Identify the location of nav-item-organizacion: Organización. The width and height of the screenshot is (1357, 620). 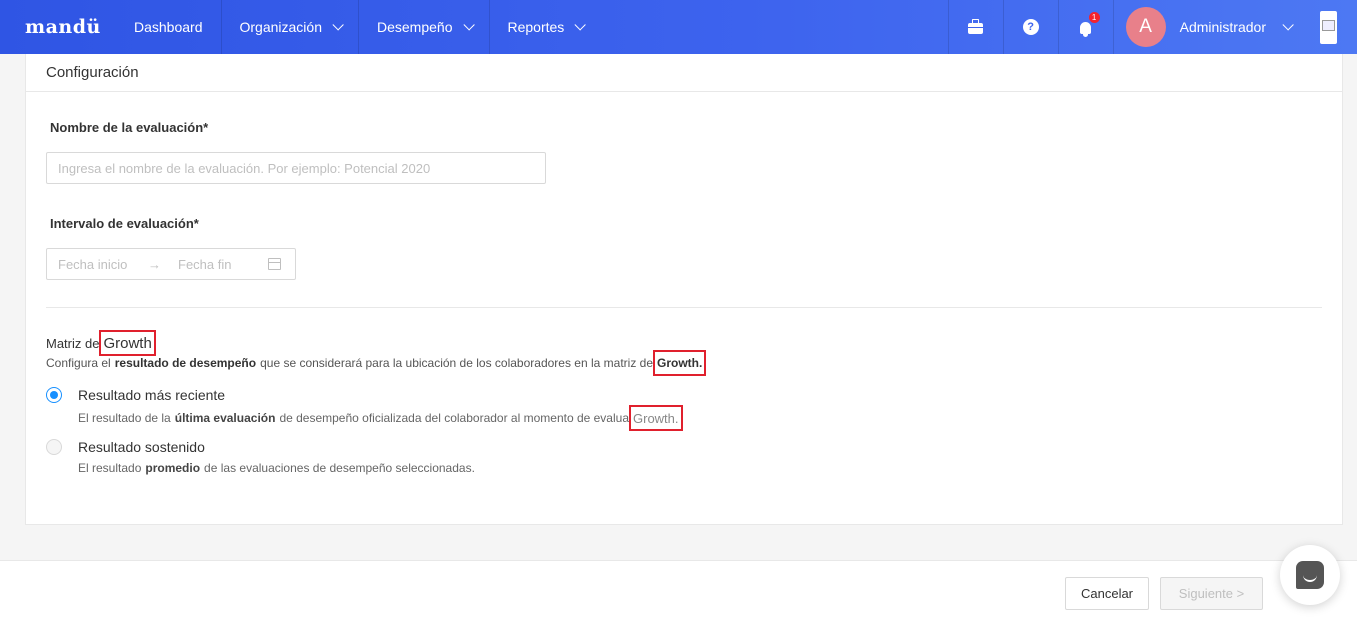
(290, 27).